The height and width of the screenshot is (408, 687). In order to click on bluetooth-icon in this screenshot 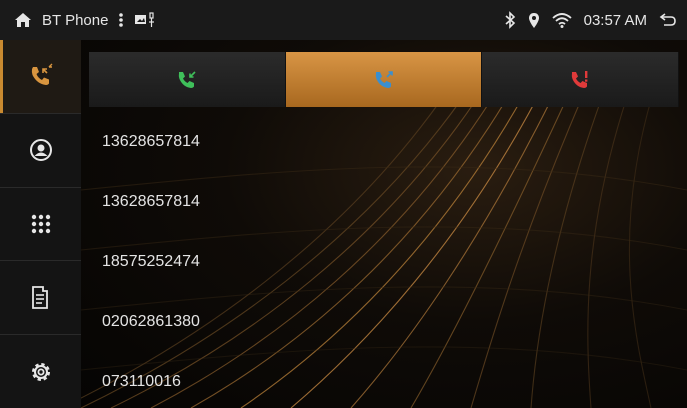, I will do `click(510, 20)`.